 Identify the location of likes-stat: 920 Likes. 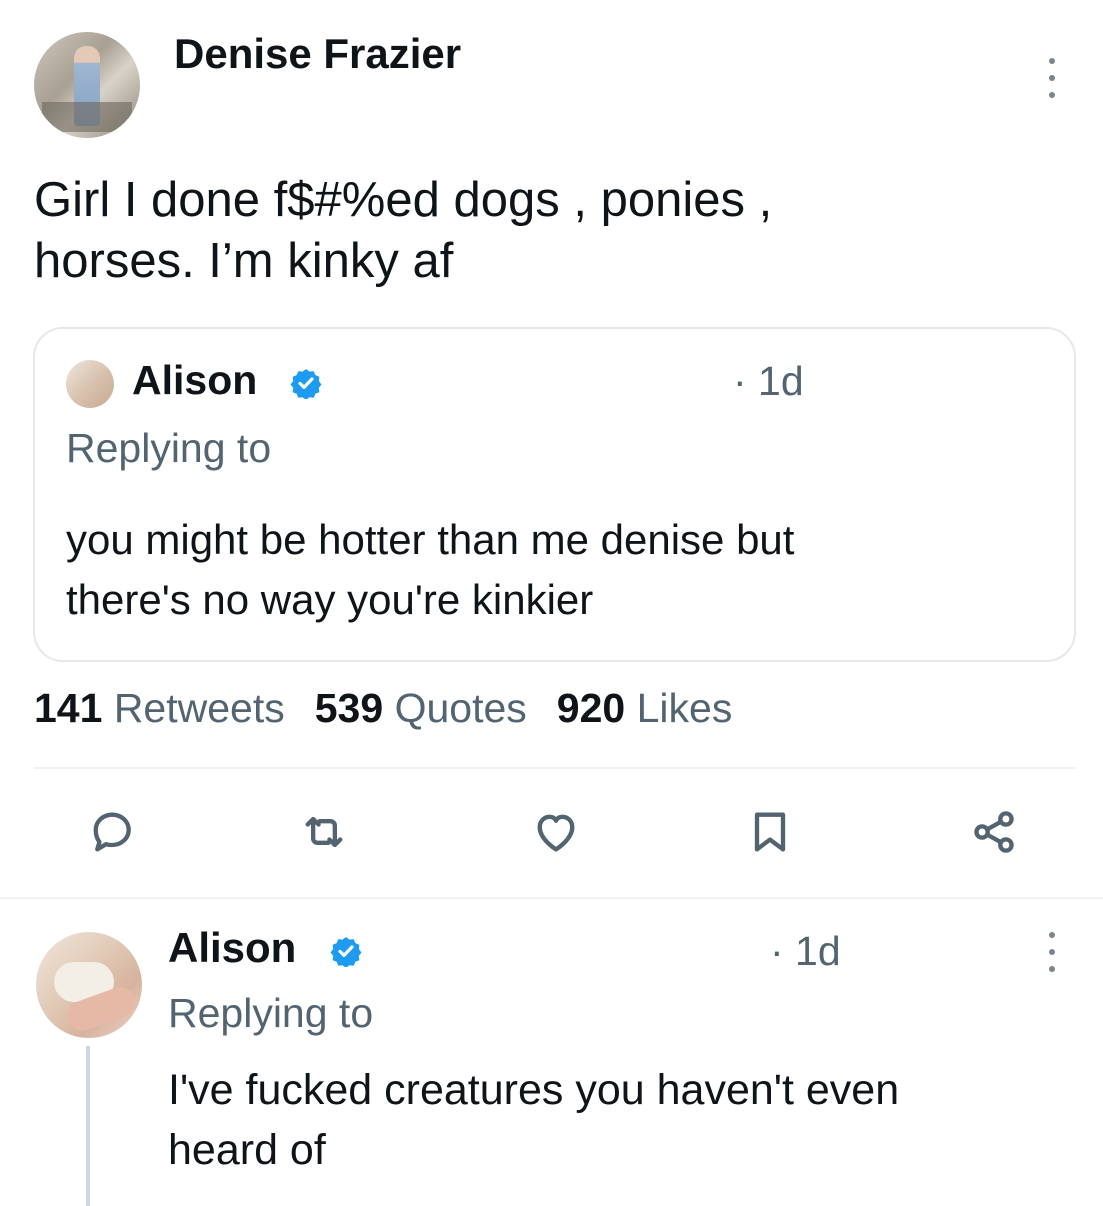
(645, 708).